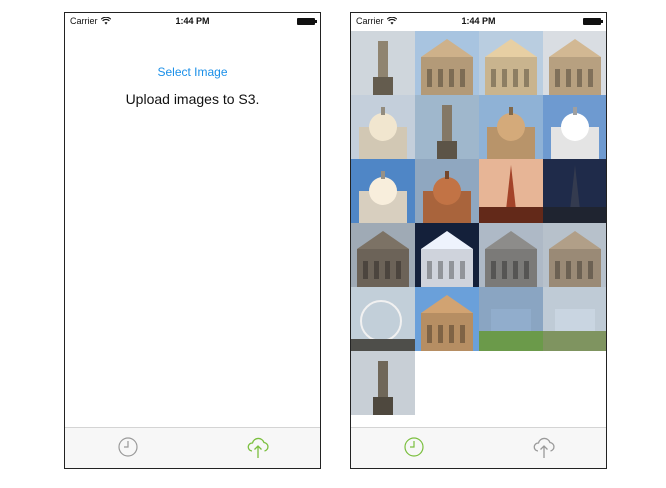 Image resolution: width=666 pixels, height=488 pixels. Describe the element at coordinates (192, 72) in the screenshot. I see `select-image-button: Select Image` at that location.